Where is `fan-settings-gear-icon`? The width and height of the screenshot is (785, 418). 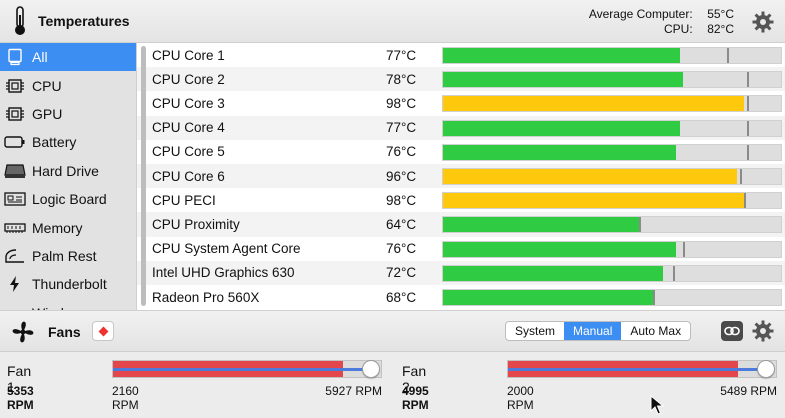 fan-settings-gear-icon is located at coordinates (763, 331).